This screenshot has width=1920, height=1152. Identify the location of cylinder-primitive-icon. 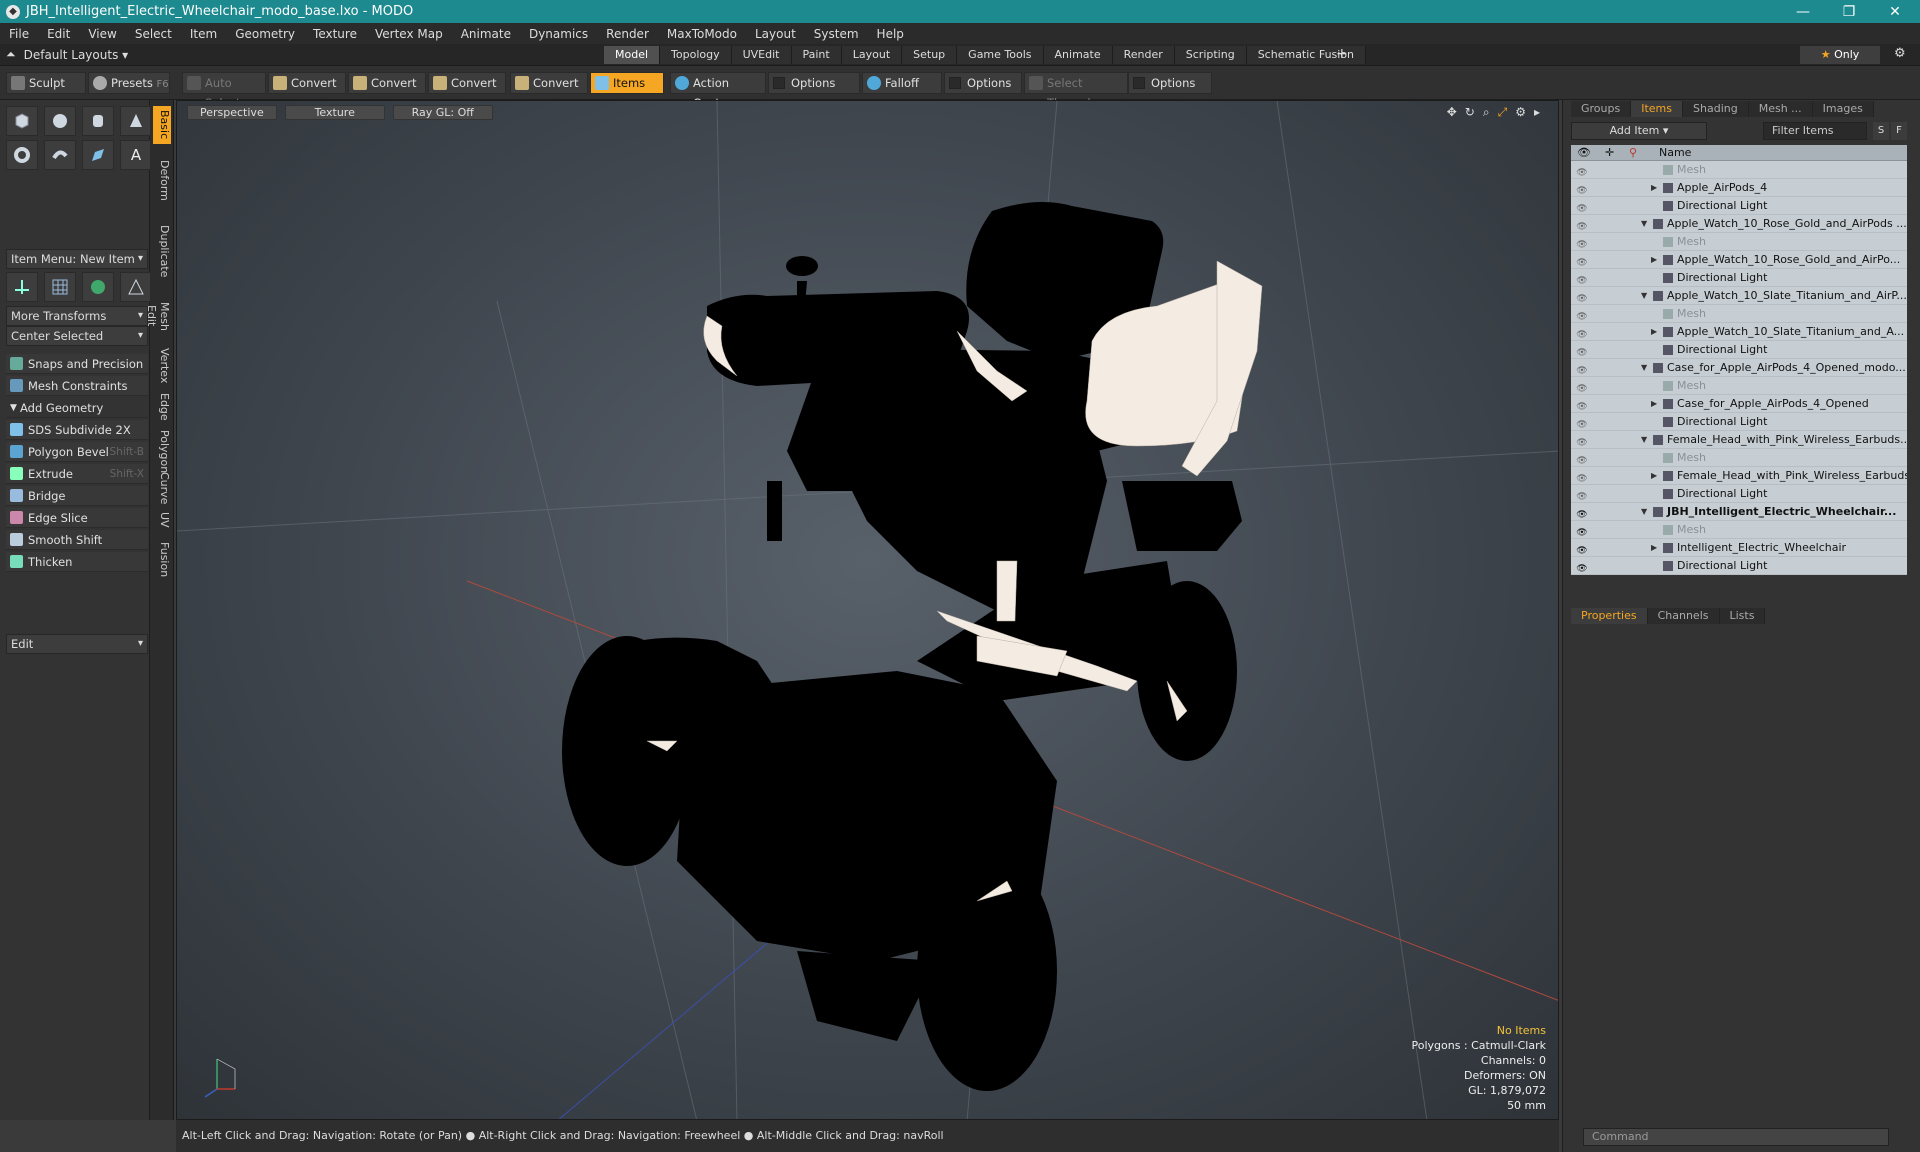
(98, 121).